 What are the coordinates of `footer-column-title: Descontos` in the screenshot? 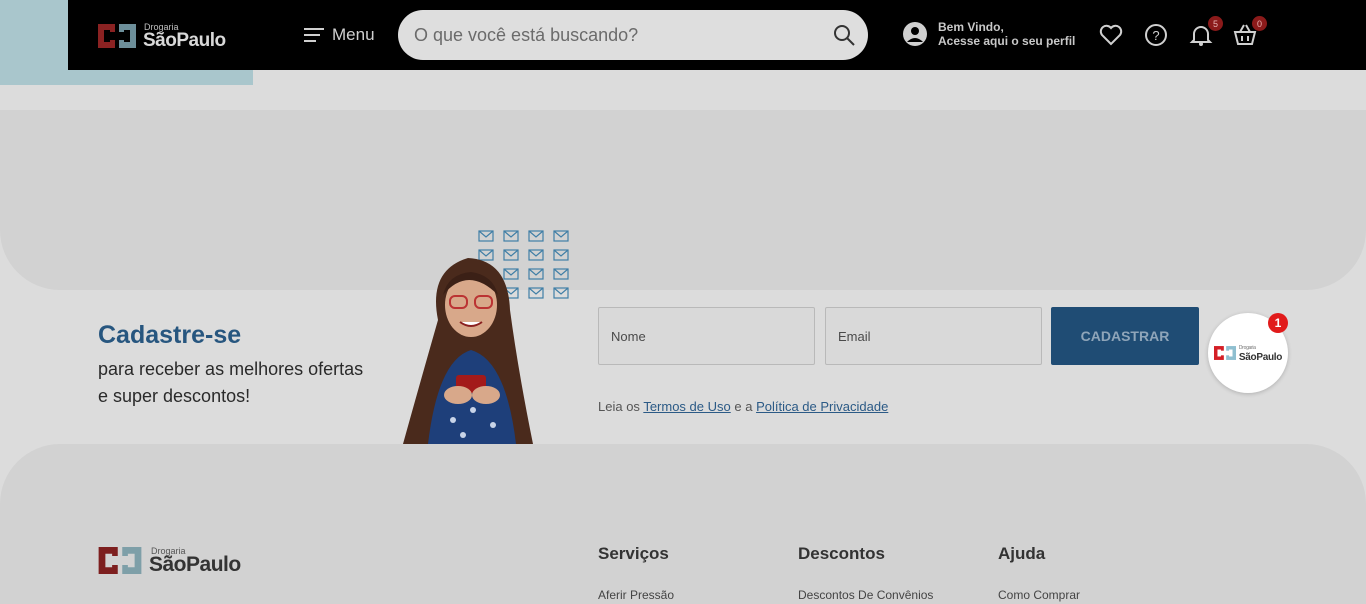 It's located at (841, 553).